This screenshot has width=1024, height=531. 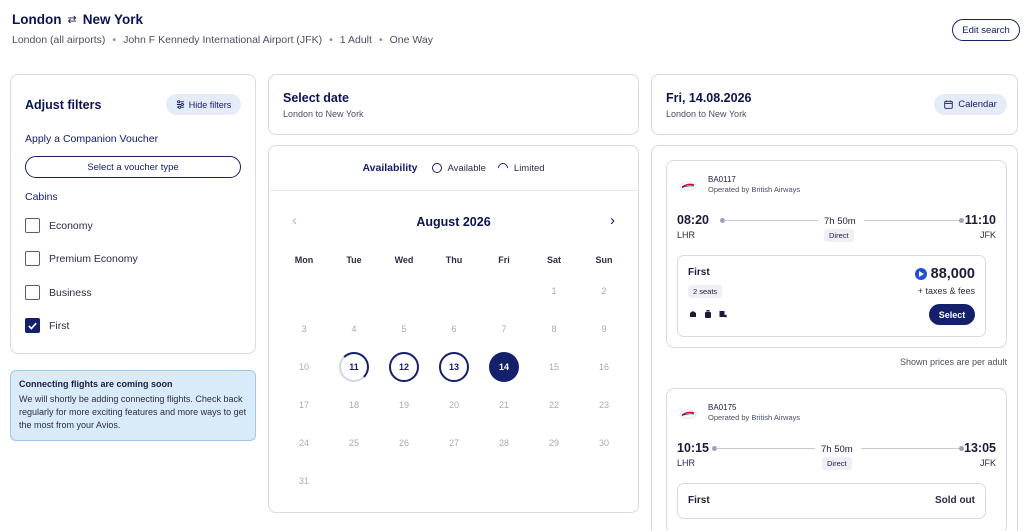 I want to click on calendar-day: 2, so click(x=604, y=291).